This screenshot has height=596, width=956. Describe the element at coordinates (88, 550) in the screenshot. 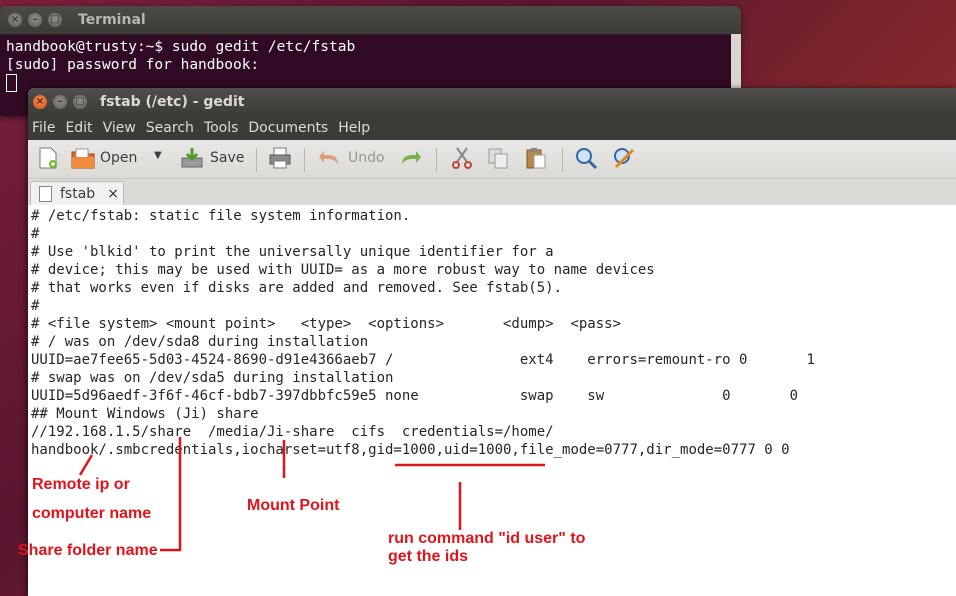

I see `annotation-share-folder: Share folder name` at that location.